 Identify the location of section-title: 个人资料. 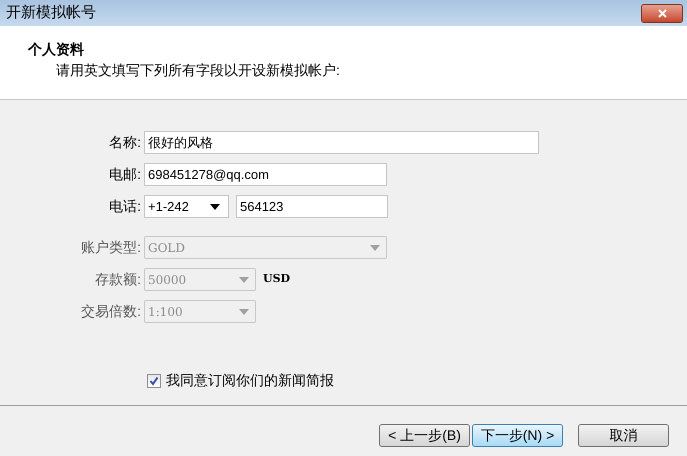
(56, 49).